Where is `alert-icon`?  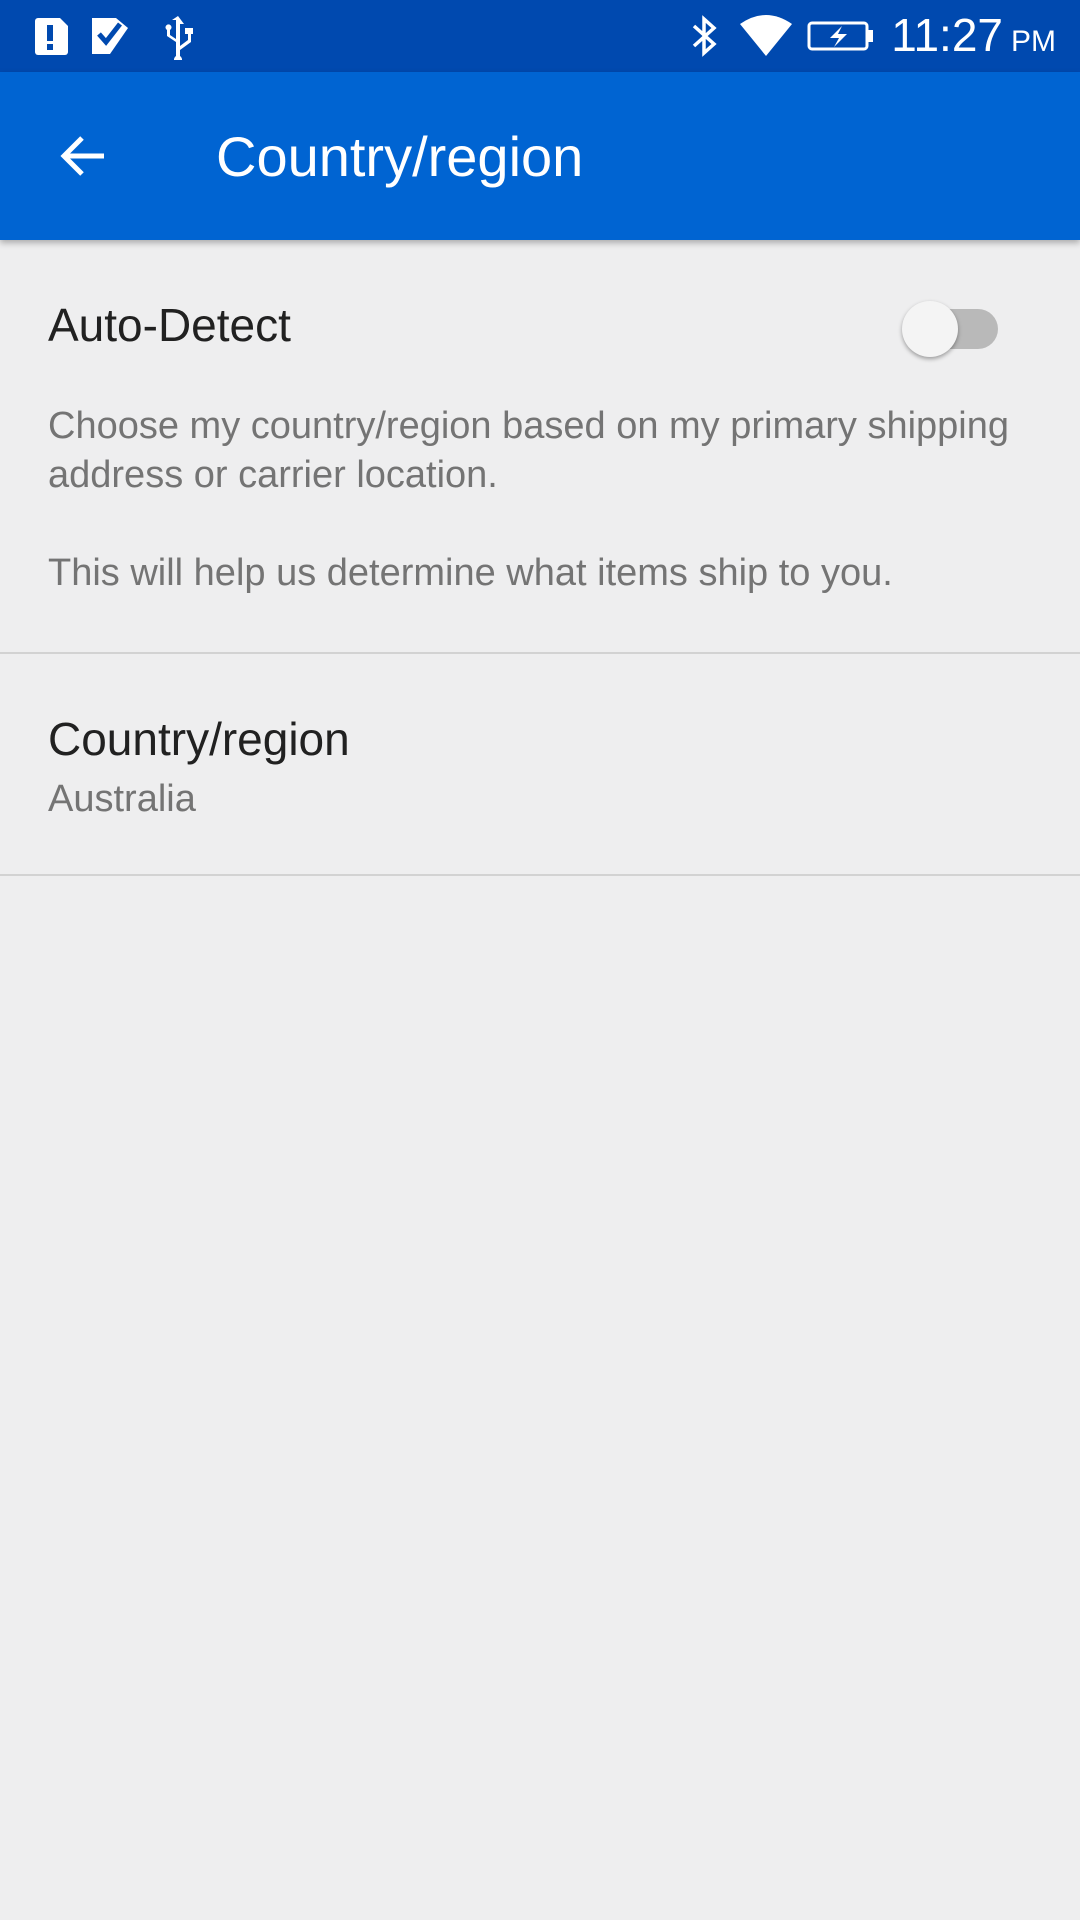 alert-icon is located at coordinates (50, 36).